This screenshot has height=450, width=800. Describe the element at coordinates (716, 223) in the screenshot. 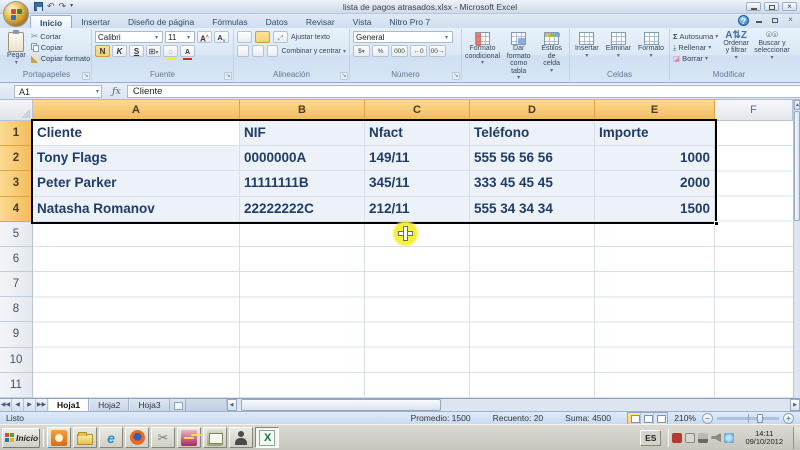

I see `fill-handle` at that location.